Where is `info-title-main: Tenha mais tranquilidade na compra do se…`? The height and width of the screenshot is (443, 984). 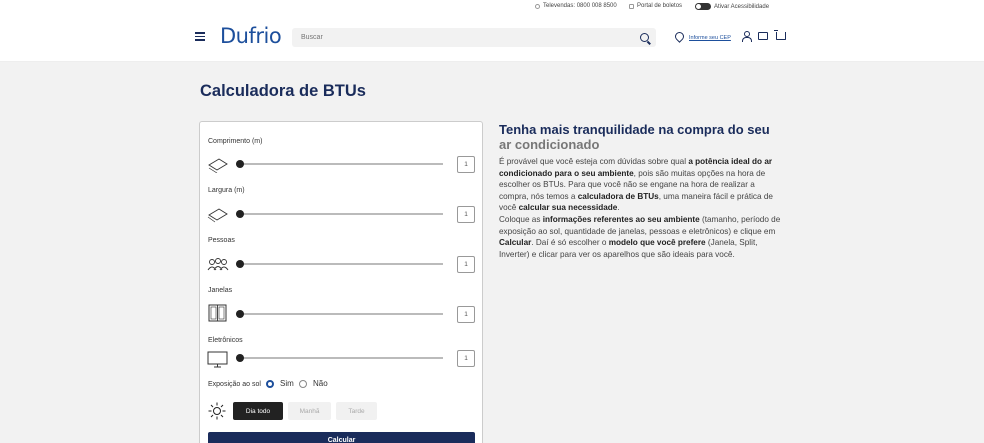 info-title-main: Tenha mais tranquilidade na compra do se… is located at coordinates (634, 129).